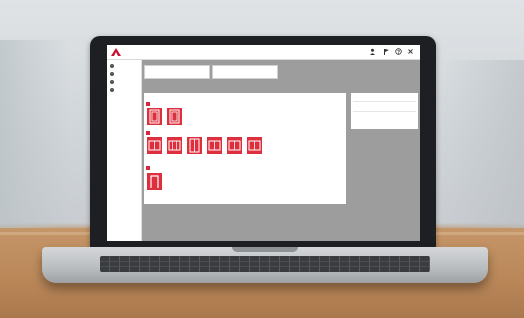 The image size is (524, 318). Describe the element at coordinates (410, 51) in the screenshot. I see `close-icon` at that location.